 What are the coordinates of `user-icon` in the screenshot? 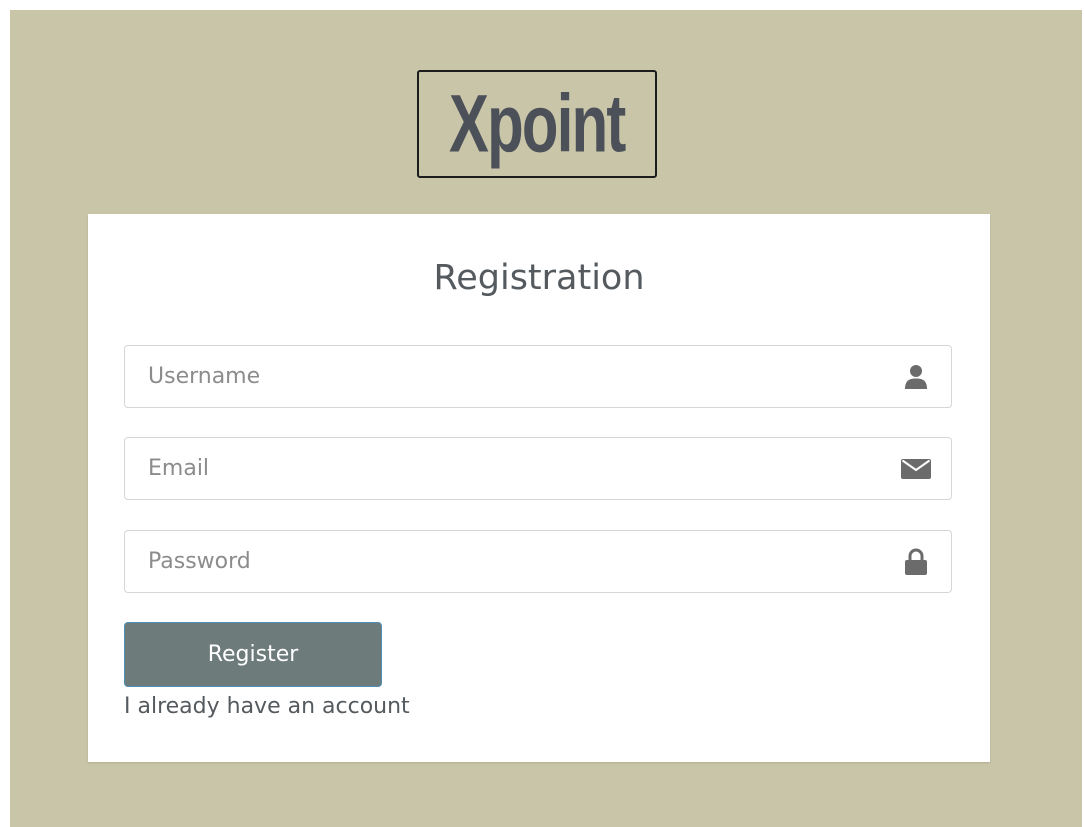 It's located at (916, 377).